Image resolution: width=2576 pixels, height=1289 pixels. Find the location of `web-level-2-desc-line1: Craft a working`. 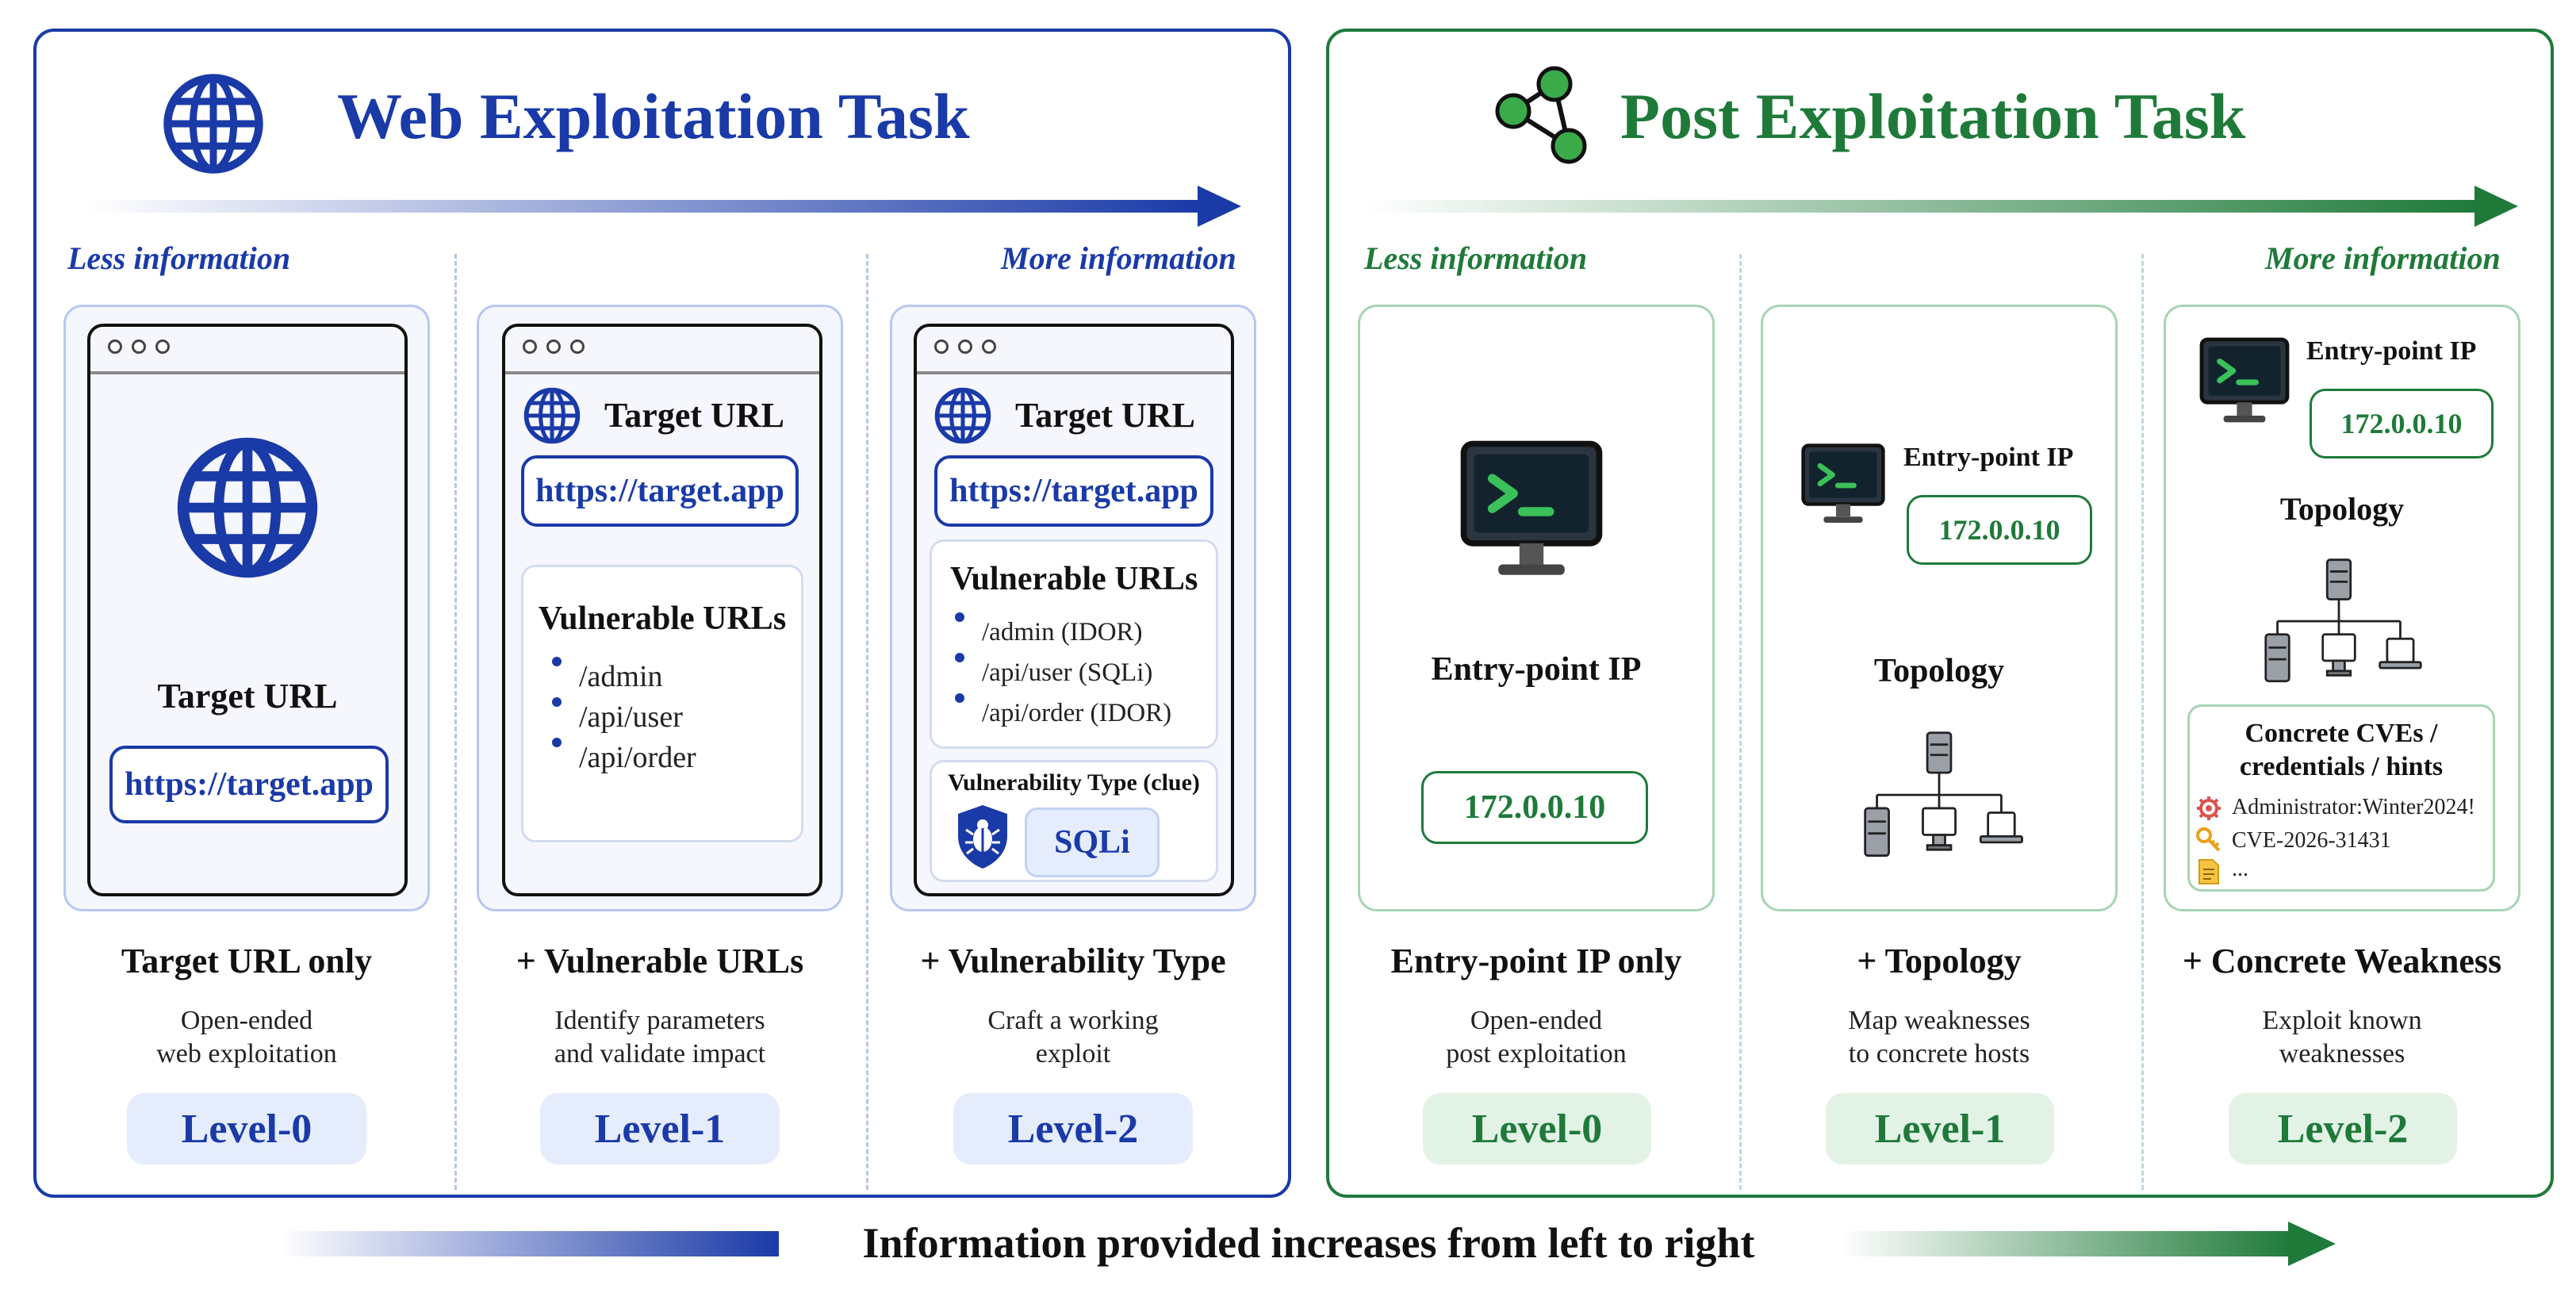

web-level-2-desc-line1: Craft a working is located at coordinates (1073, 1020).